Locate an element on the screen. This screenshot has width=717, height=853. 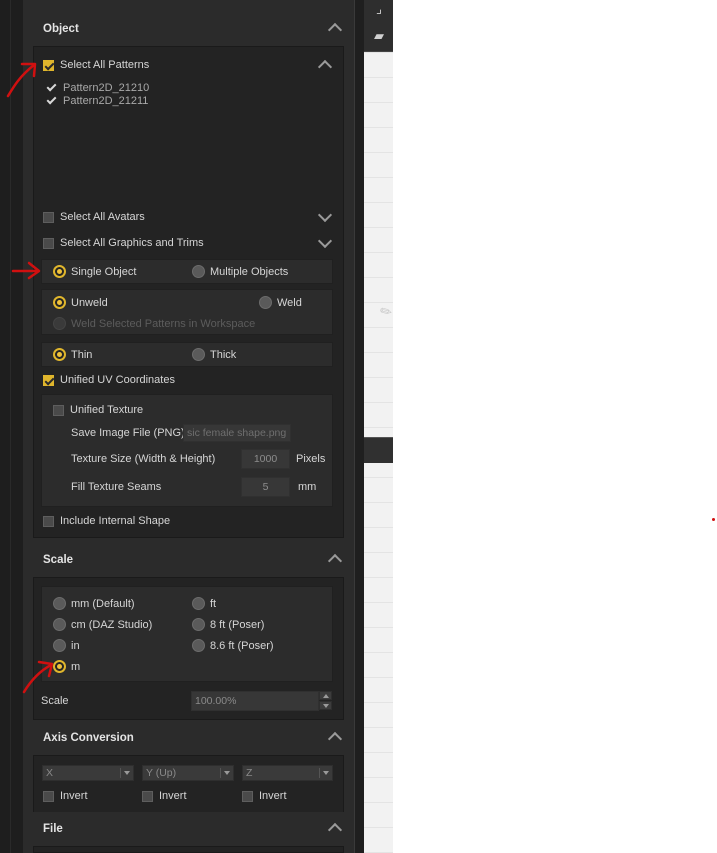
file-section-header: File is located at coordinates (188, 829).